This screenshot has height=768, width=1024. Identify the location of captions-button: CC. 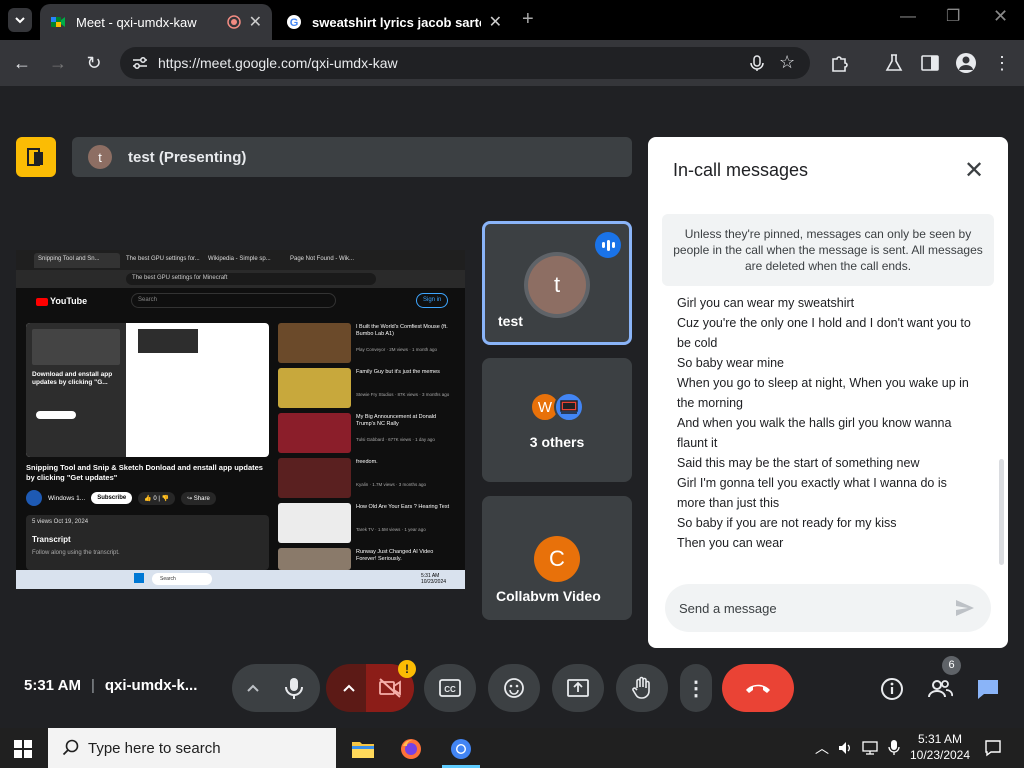
(450, 688).